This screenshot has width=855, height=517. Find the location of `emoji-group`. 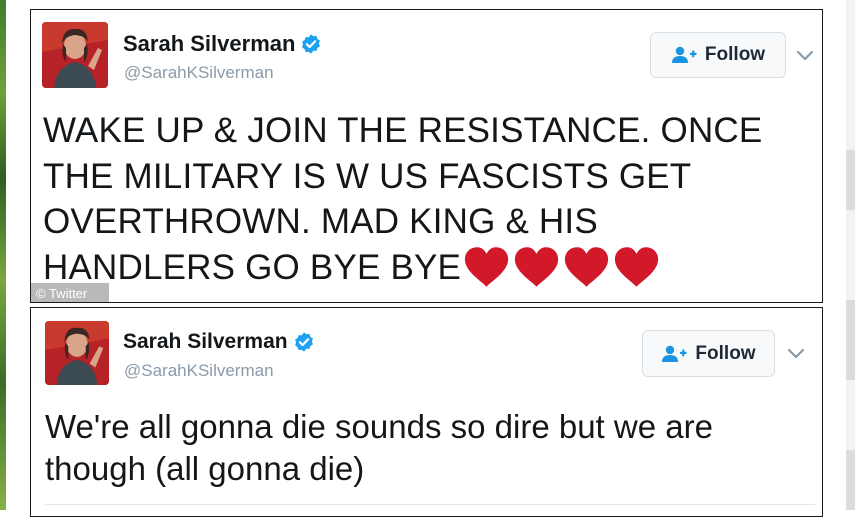

emoji-group is located at coordinates (563, 267).